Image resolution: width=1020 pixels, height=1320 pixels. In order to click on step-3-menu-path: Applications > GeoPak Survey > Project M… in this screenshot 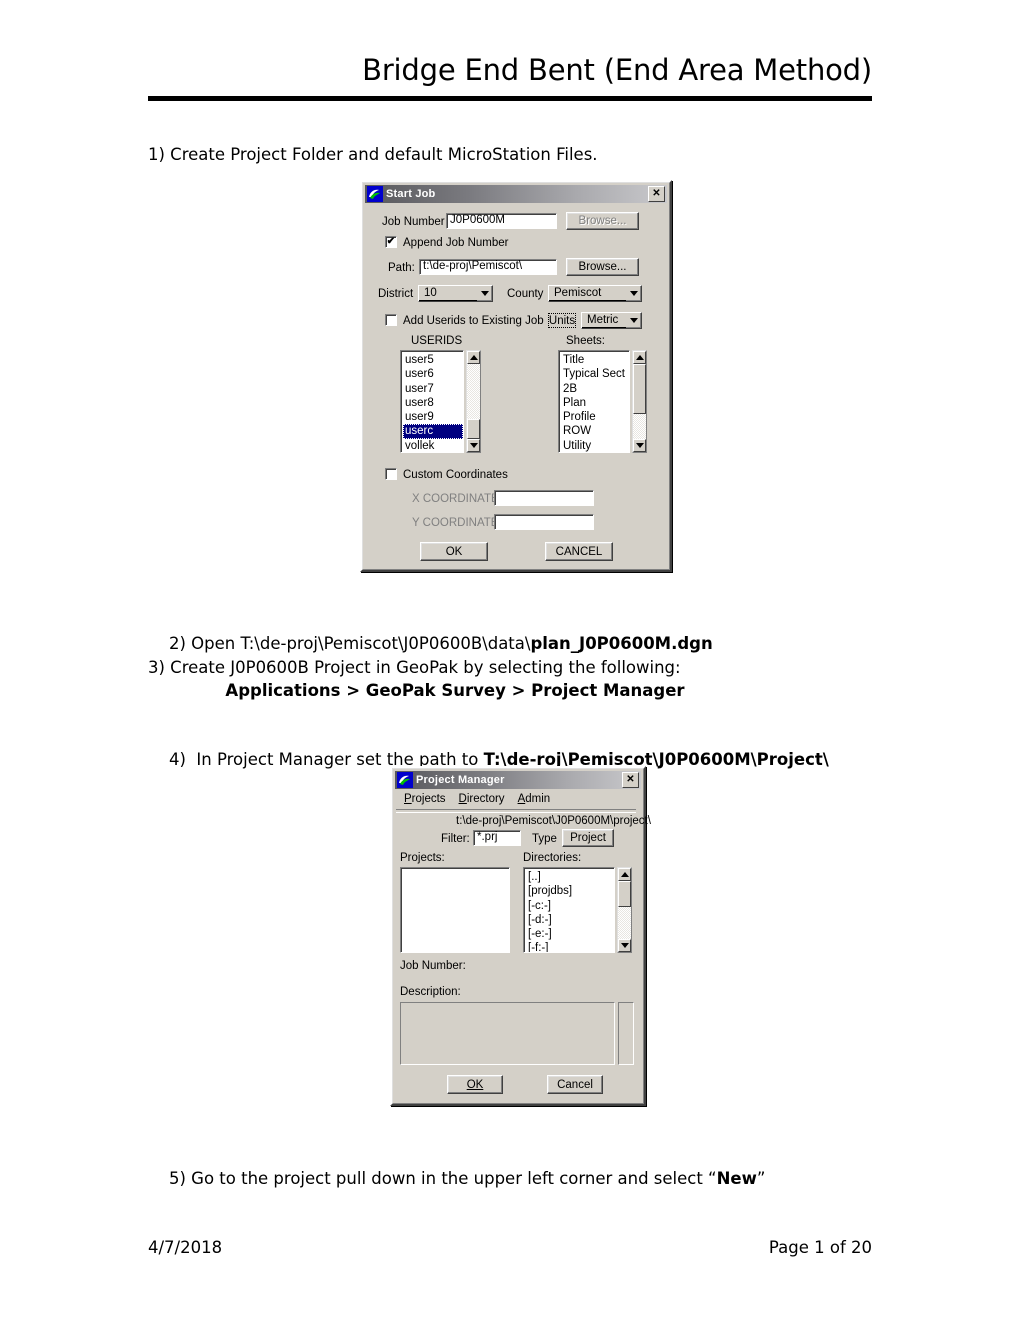, I will do `click(455, 690)`.